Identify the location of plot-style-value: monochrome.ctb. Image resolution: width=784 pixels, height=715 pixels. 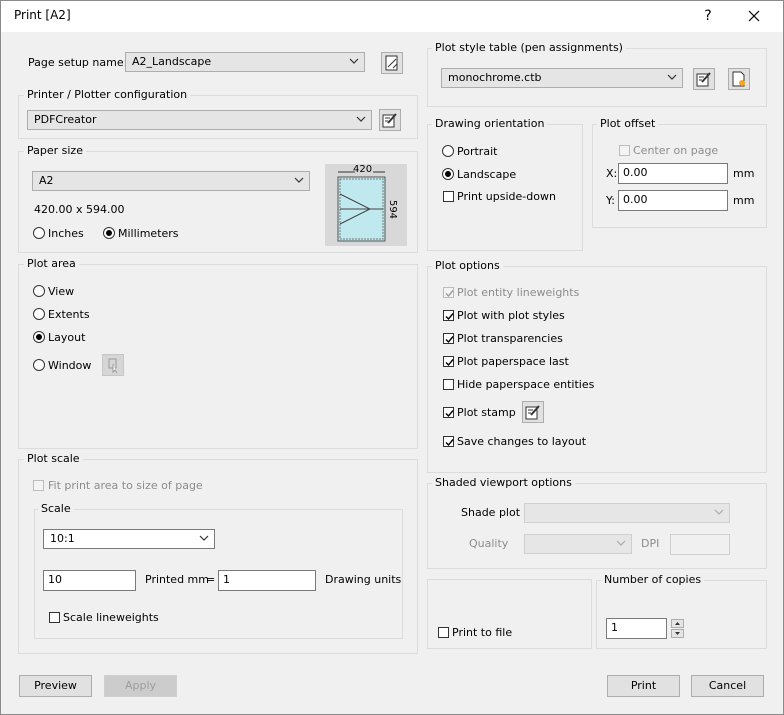
(495, 77).